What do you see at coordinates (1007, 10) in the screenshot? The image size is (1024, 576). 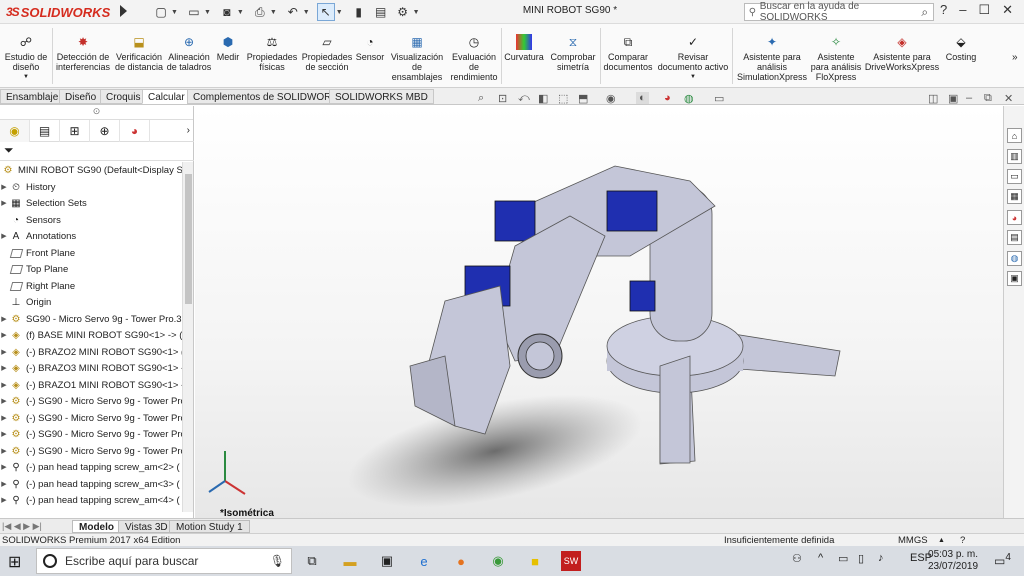 I see `close-icon: ✕` at bounding box center [1007, 10].